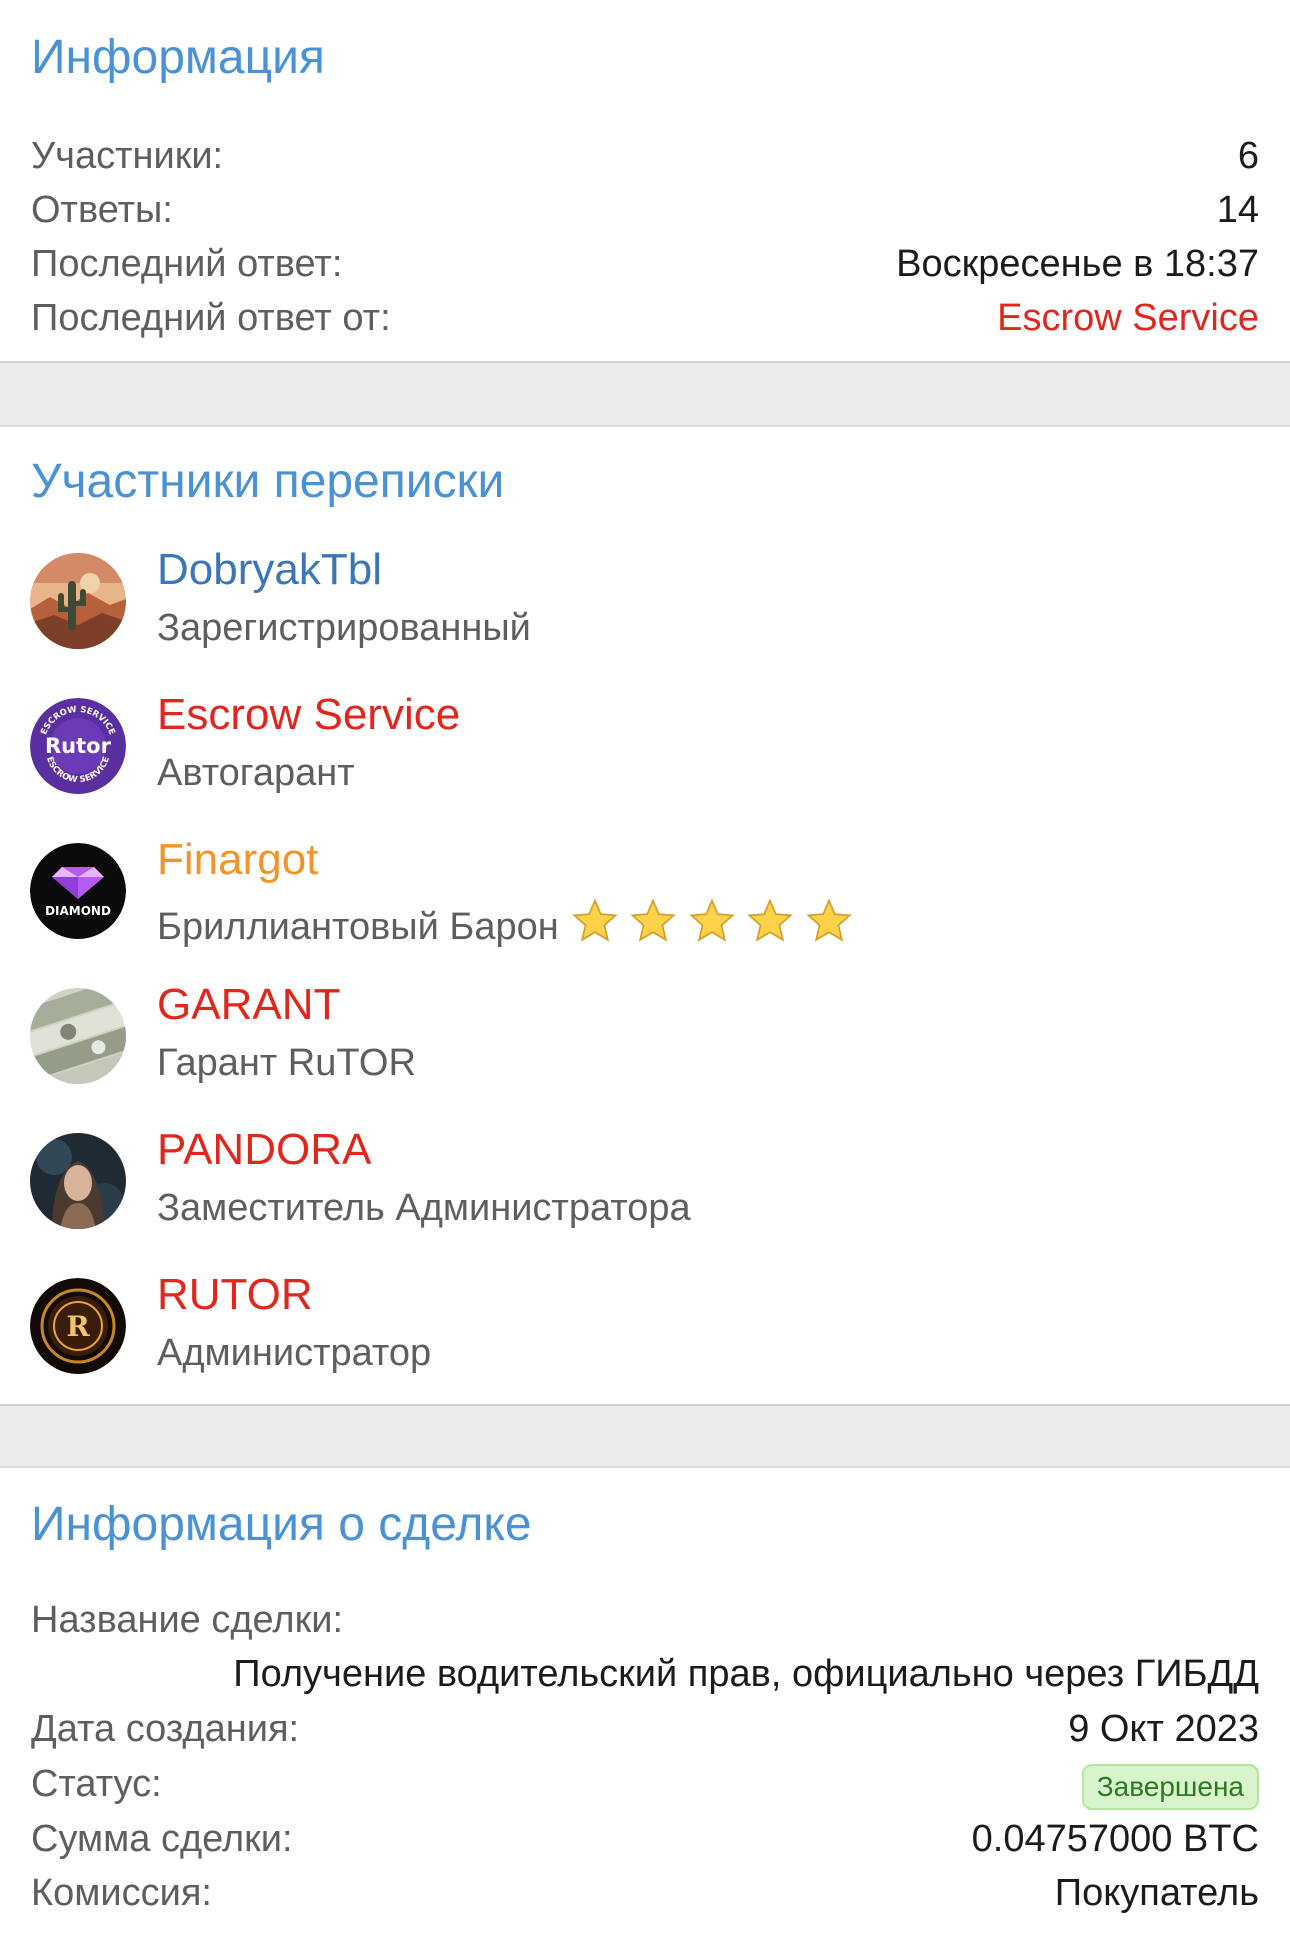  Describe the element at coordinates (269, 570) in the screenshot. I see `member-name-link: DobryakTbl` at that location.